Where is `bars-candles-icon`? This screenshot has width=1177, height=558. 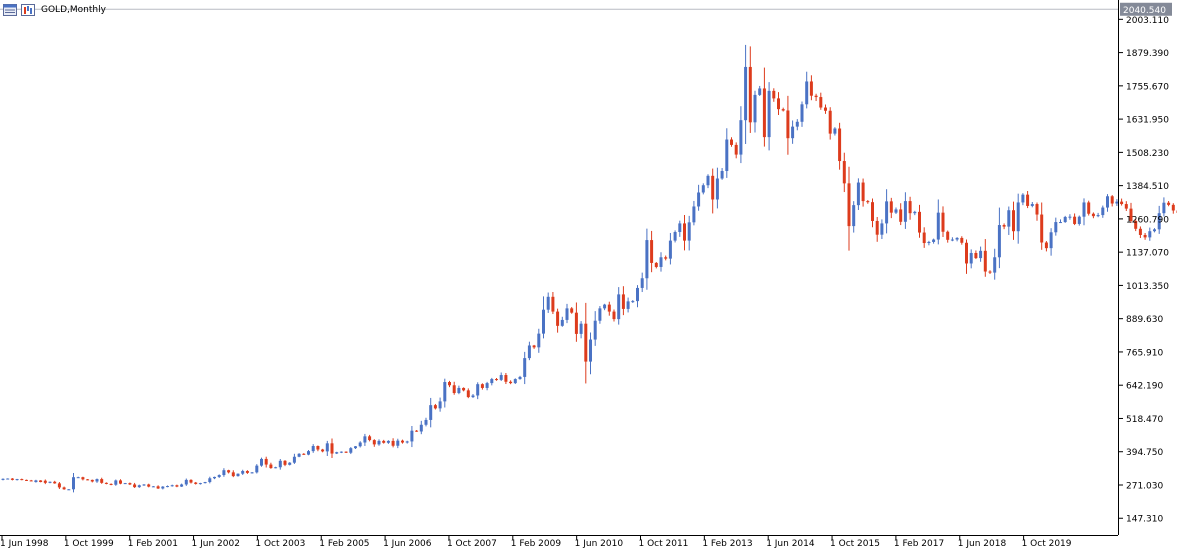
bars-candles-icon is located at coordinates (28, 10).